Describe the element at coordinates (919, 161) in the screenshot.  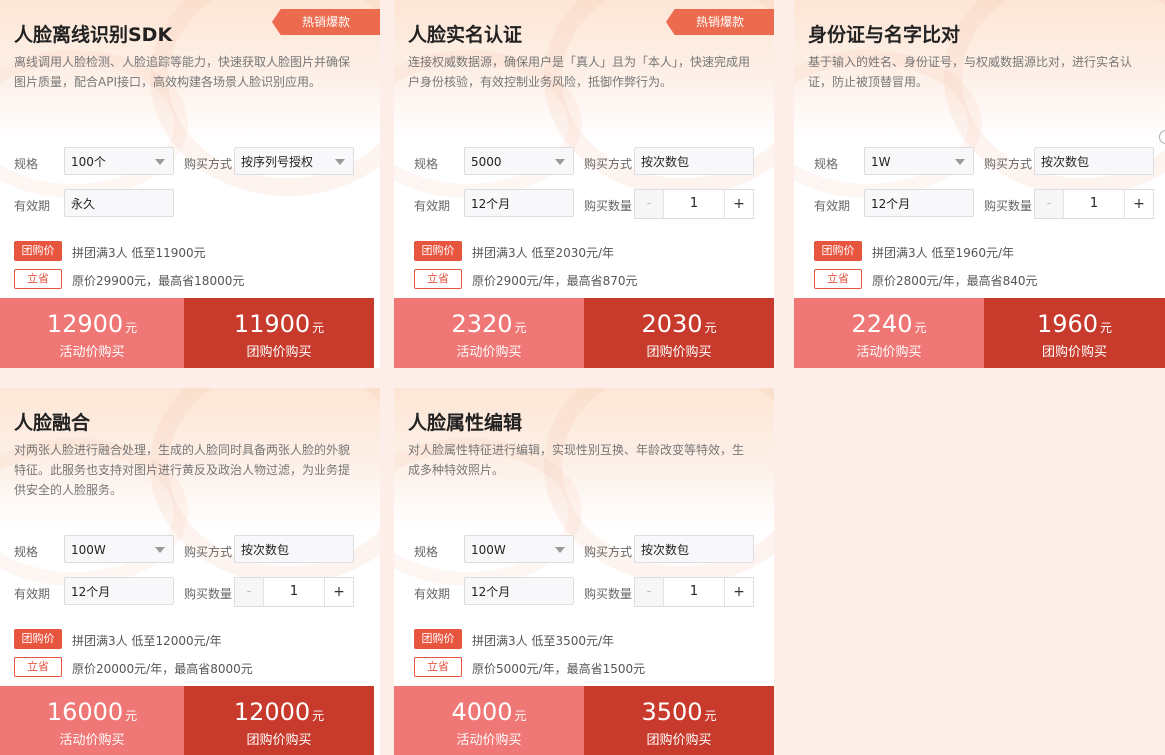
I see `spec-select: 1W` at that location.